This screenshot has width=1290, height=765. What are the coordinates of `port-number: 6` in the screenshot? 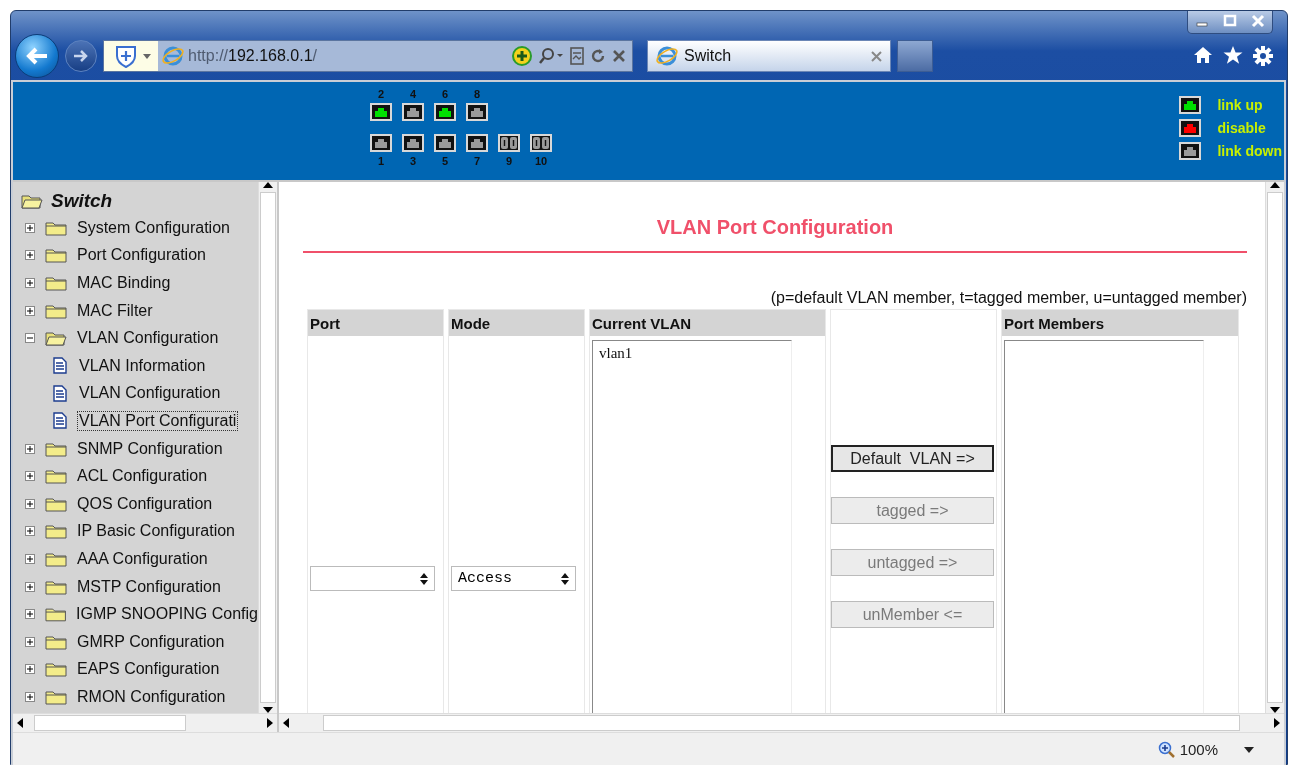 It's located at (445, 94).